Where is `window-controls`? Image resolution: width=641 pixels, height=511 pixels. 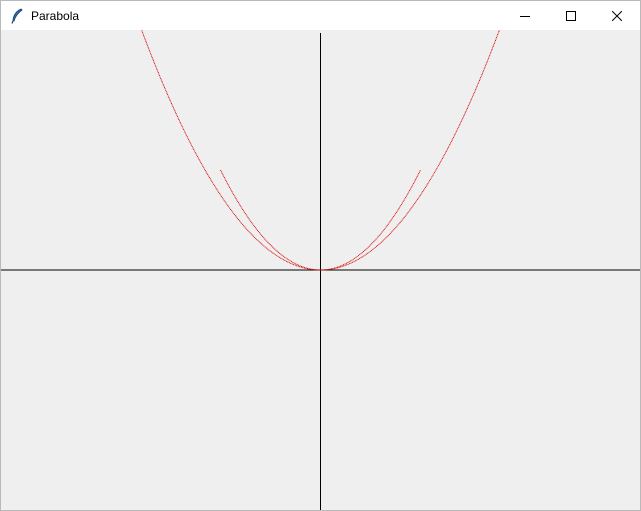 window-controls is located at coordinates (571, 15).